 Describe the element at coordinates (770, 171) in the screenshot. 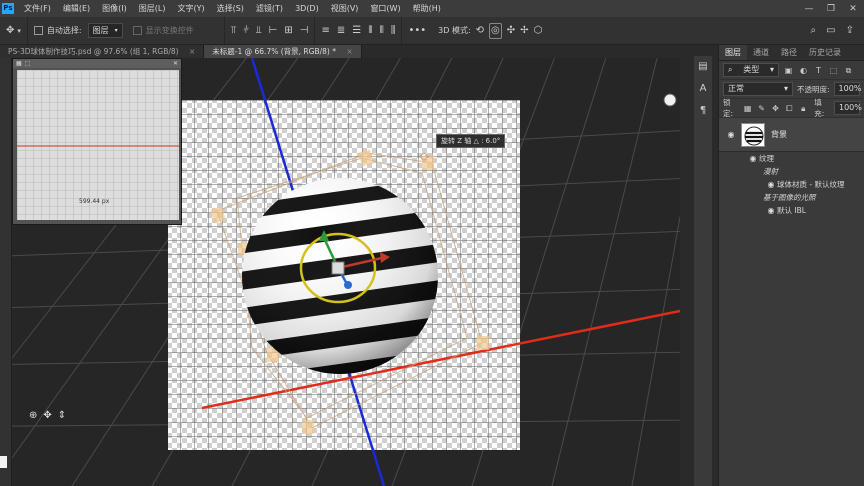

I see `layer-sub-diffuse-label: 漫射` at that location.